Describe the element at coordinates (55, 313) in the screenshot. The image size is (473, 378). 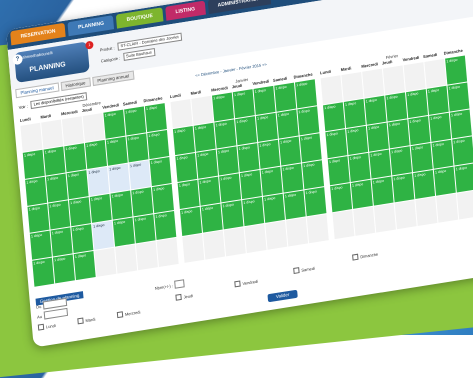
I see `au-input` at that location.